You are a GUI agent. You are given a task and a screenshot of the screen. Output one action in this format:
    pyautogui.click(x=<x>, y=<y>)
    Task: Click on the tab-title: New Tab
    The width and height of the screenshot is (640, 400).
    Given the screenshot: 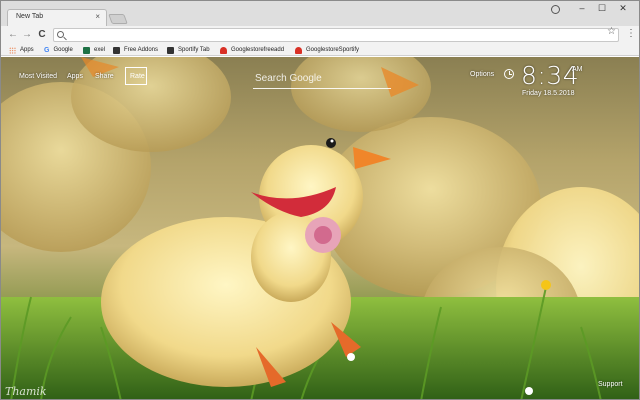 What is the action you would take?
    pyautogui.click(x=30, y=16)
    